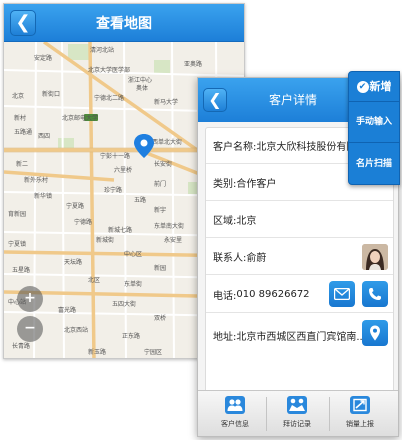 This screenshot has width=402, height=440. I want to click on chevron-left-icon: ❮, so click(215, 99).